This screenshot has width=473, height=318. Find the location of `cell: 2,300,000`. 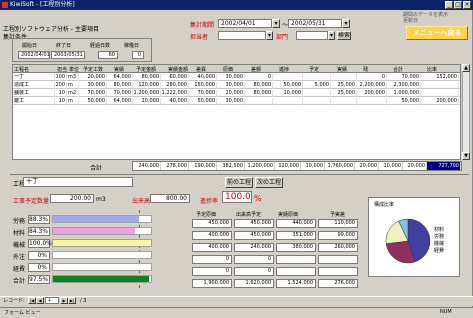

cell: 2,300,000 is located at coordinates (404, 85).